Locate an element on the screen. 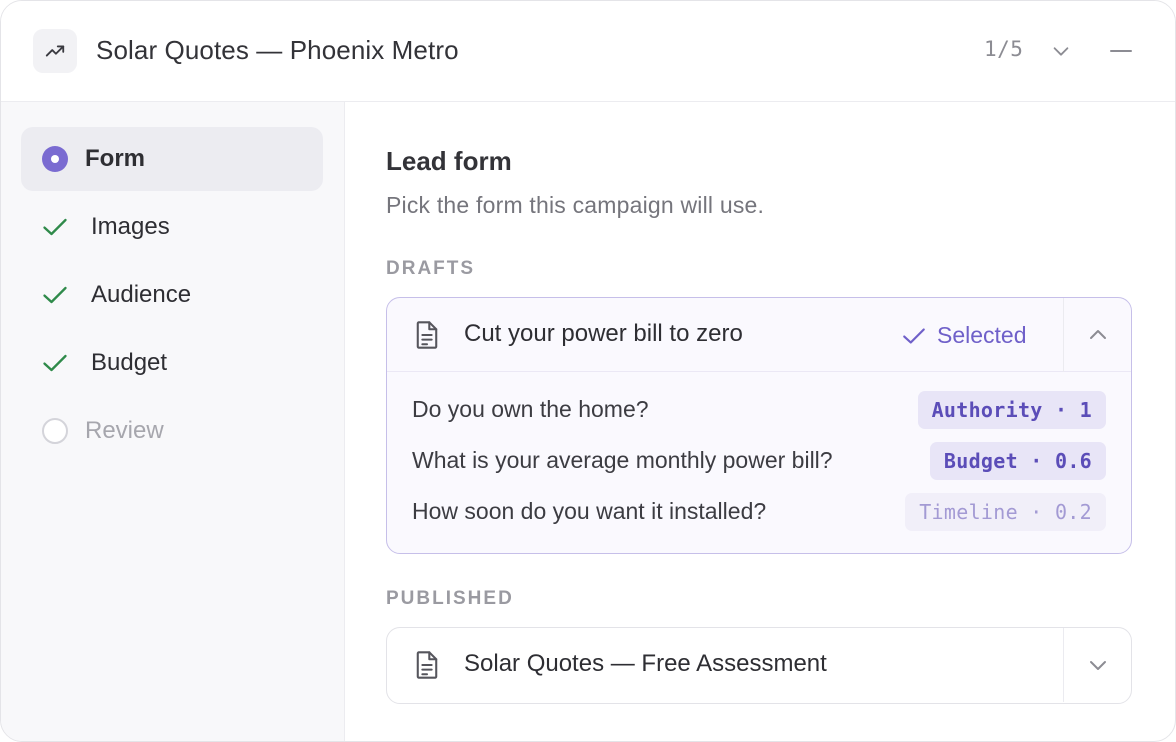 The width and height of the screenshot is (1176, 742). drafts-label: DRAFTS is located at coordinates (431, 268).